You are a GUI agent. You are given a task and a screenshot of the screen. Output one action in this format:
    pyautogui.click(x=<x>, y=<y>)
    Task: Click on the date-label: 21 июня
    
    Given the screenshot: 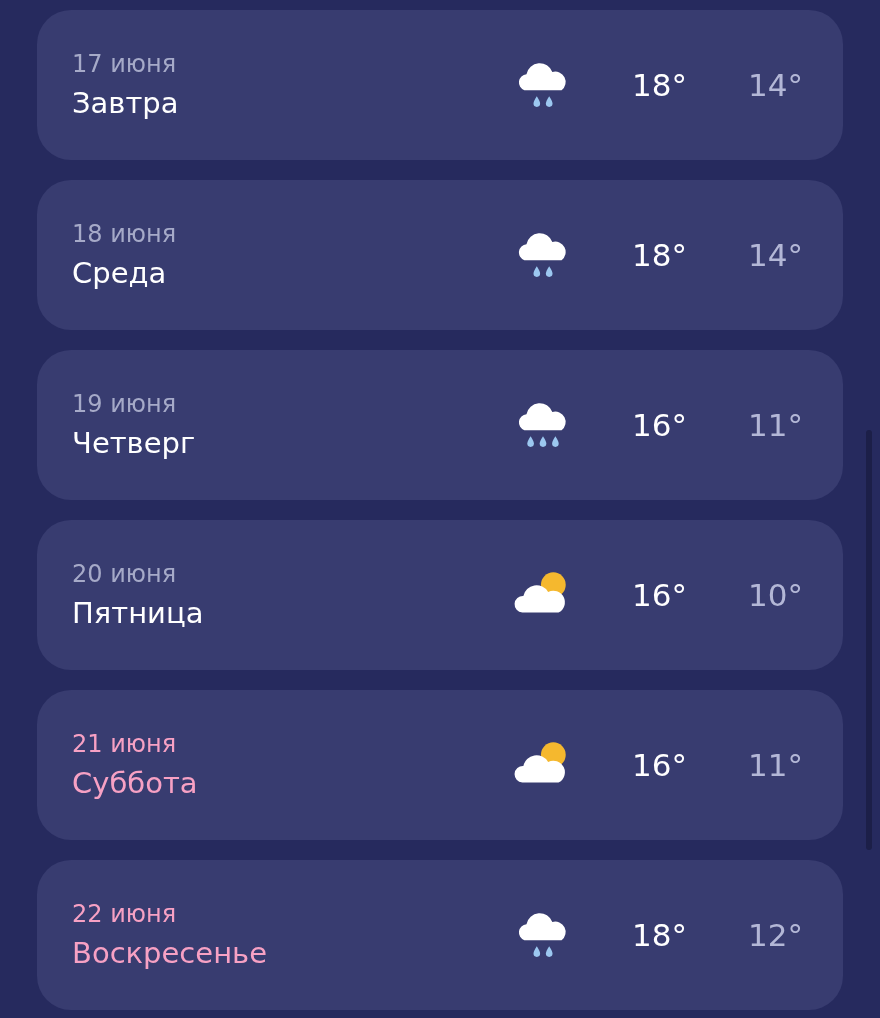 What is the action you would take?
    pyautogui.click(x=125, y=744)
    